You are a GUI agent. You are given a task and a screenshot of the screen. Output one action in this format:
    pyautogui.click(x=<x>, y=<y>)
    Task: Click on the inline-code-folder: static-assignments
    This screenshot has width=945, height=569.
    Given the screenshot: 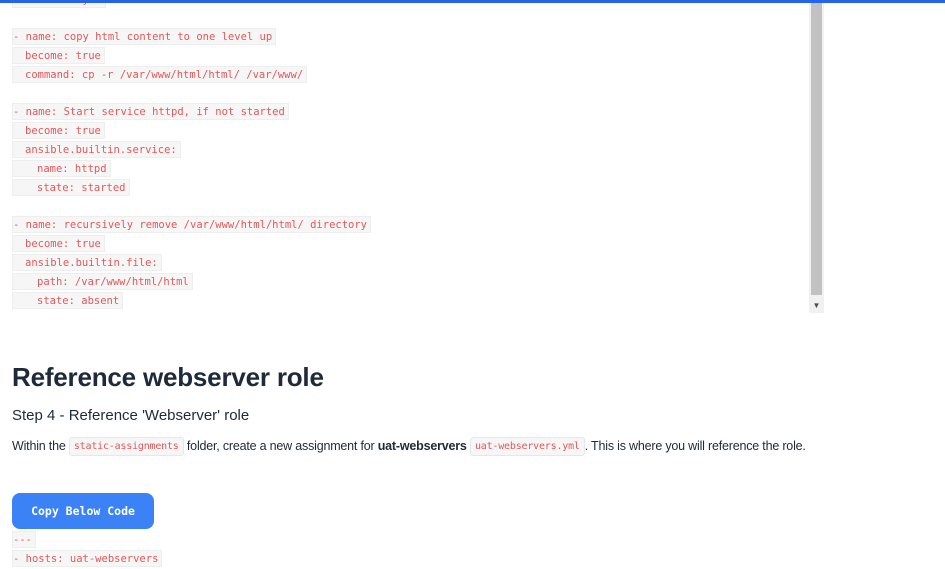 What is the action you would take?
    pyautogui.click(x=126, y=446)
    